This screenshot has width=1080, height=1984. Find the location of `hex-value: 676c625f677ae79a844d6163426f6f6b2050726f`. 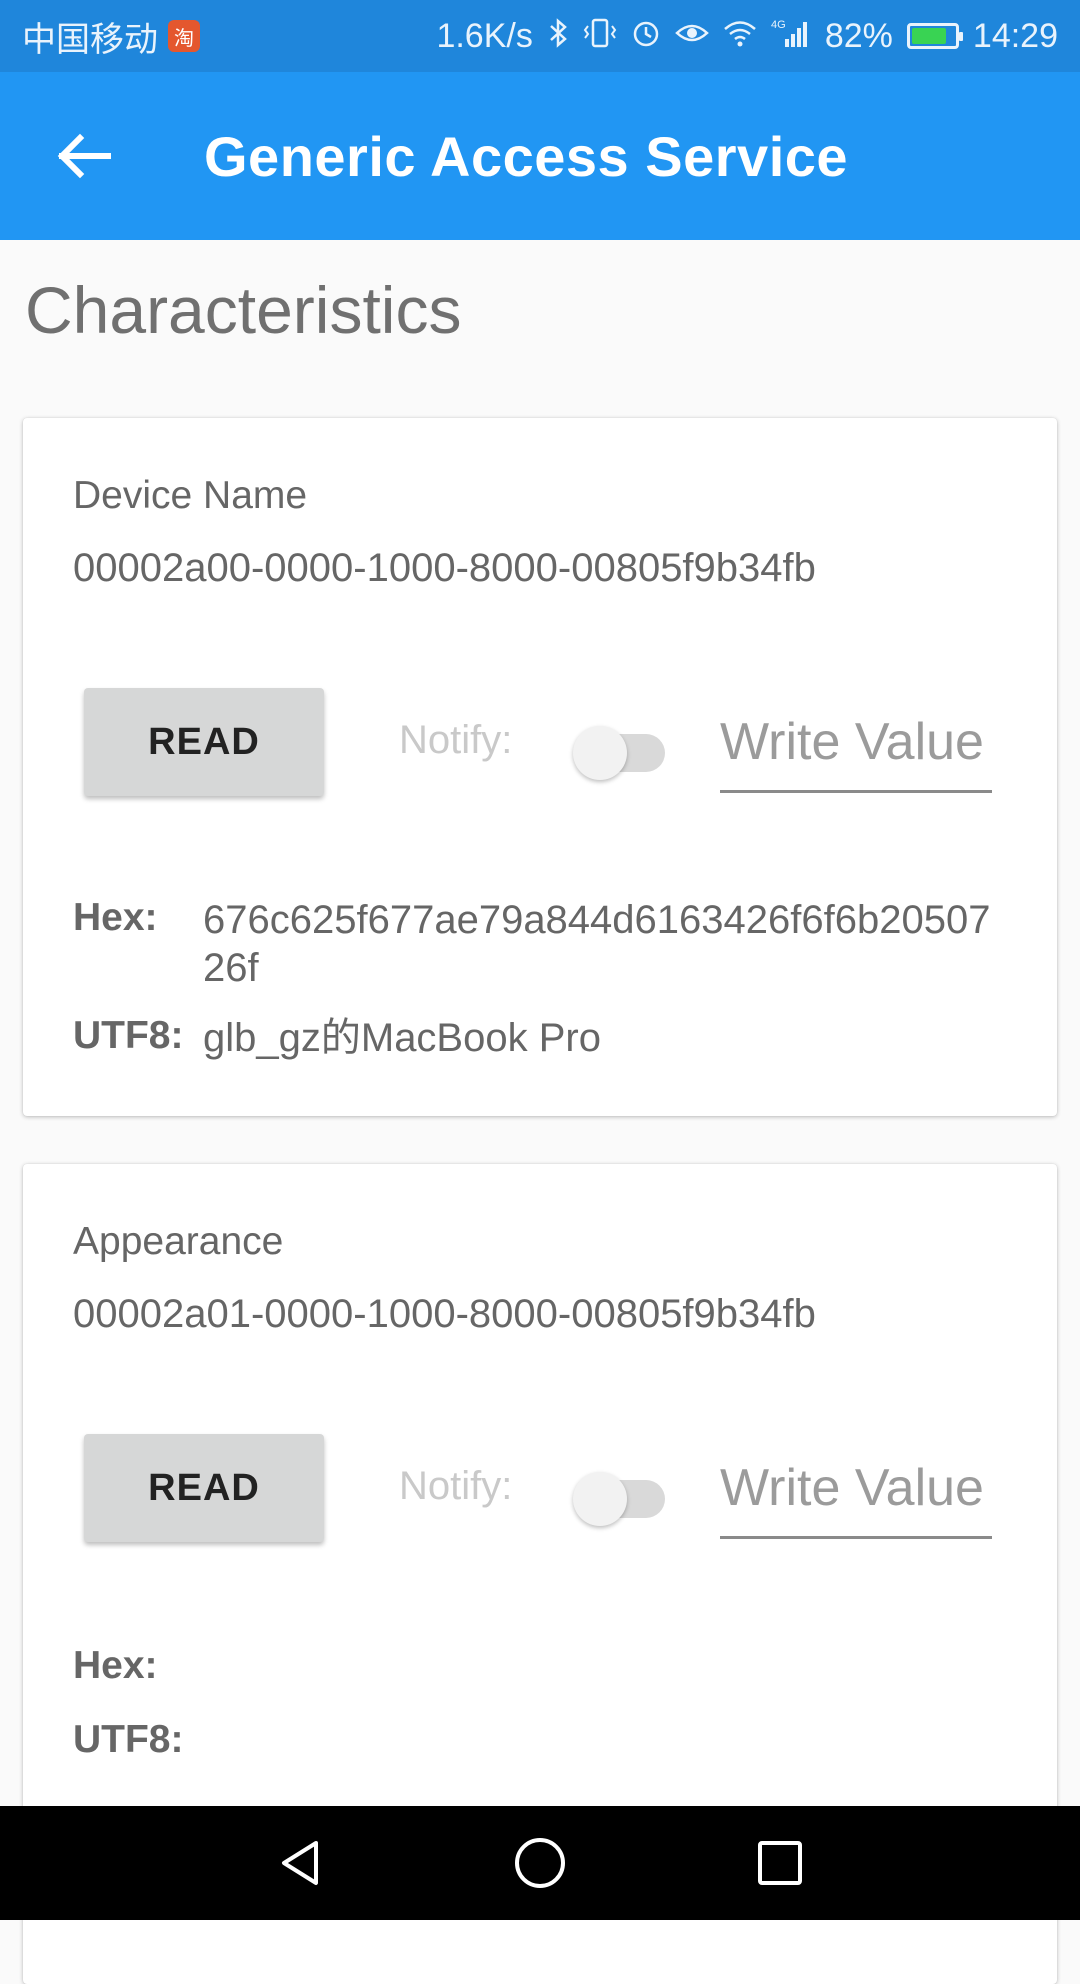

hex-value: 676c625f677ae79a844d6163426f6f6b2050726f is located at coordinates (597, 944).